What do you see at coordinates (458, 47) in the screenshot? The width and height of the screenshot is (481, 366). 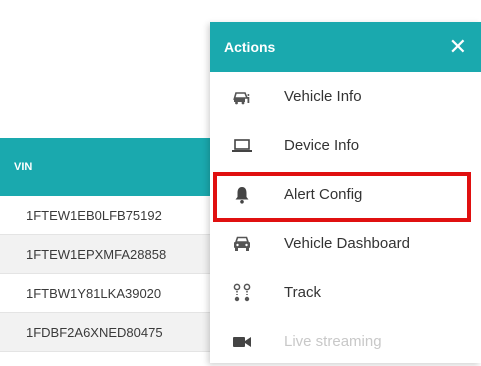 I see `close-button: ✕` at bounding box center [458, 47].